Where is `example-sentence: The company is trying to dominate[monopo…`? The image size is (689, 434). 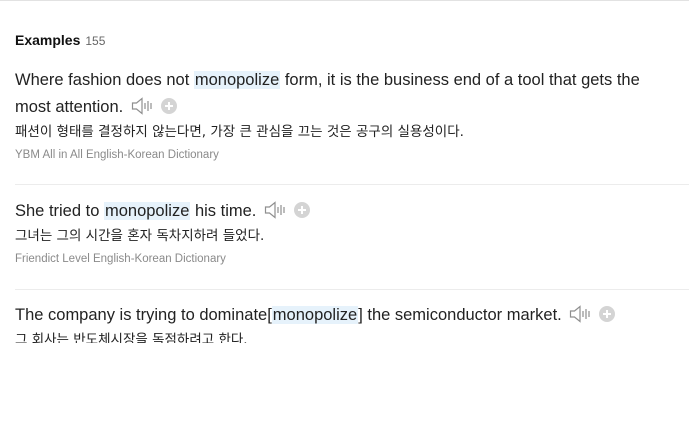
example-sentence: The company is trying to dominate[monopo… is located at coordinates (352, 315).